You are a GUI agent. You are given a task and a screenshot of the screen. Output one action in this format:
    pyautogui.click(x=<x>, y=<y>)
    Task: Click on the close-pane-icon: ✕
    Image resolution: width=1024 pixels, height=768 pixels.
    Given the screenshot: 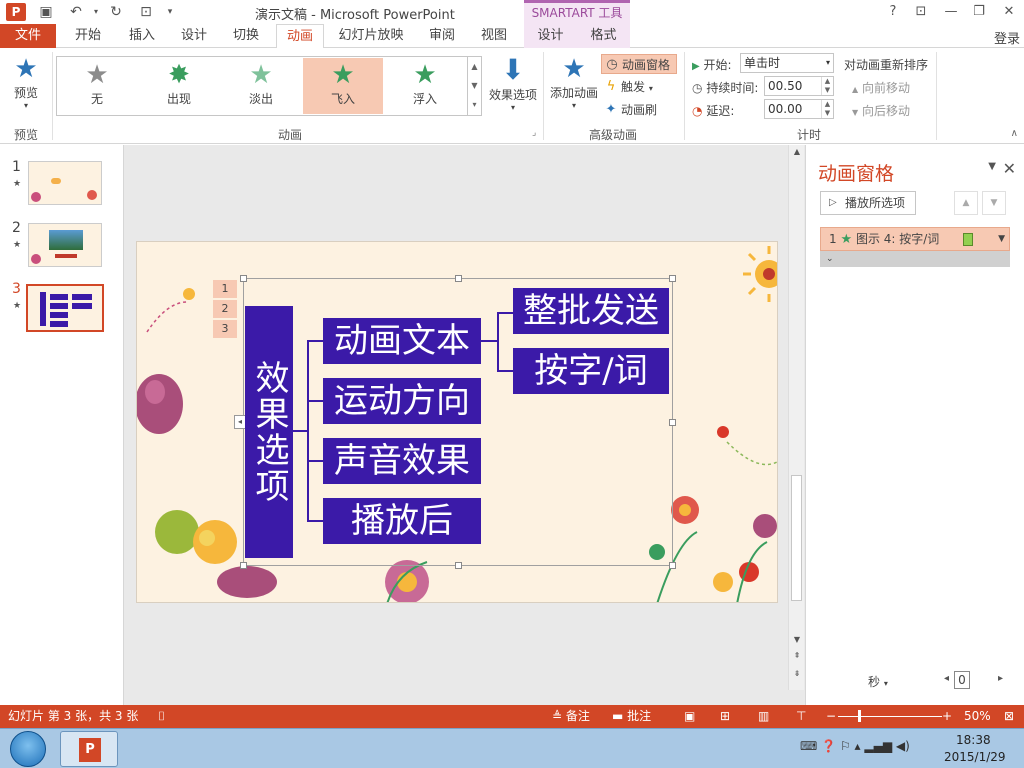 What is the action you would take?
    pyautogui.click(x=1009, y=168)
    